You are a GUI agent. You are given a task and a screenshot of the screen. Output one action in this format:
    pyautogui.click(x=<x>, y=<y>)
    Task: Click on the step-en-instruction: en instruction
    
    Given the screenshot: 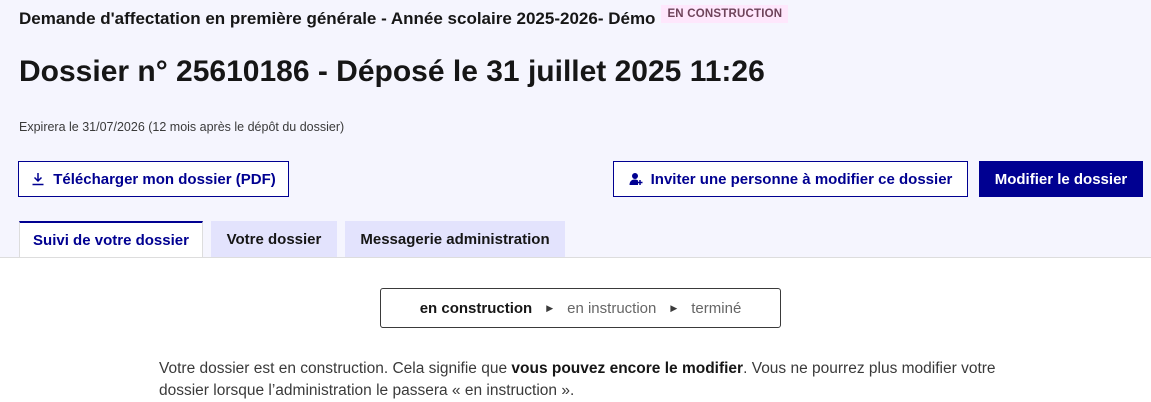 What is the action you would take?
    pyautogui.click(x=612, y=308)
    